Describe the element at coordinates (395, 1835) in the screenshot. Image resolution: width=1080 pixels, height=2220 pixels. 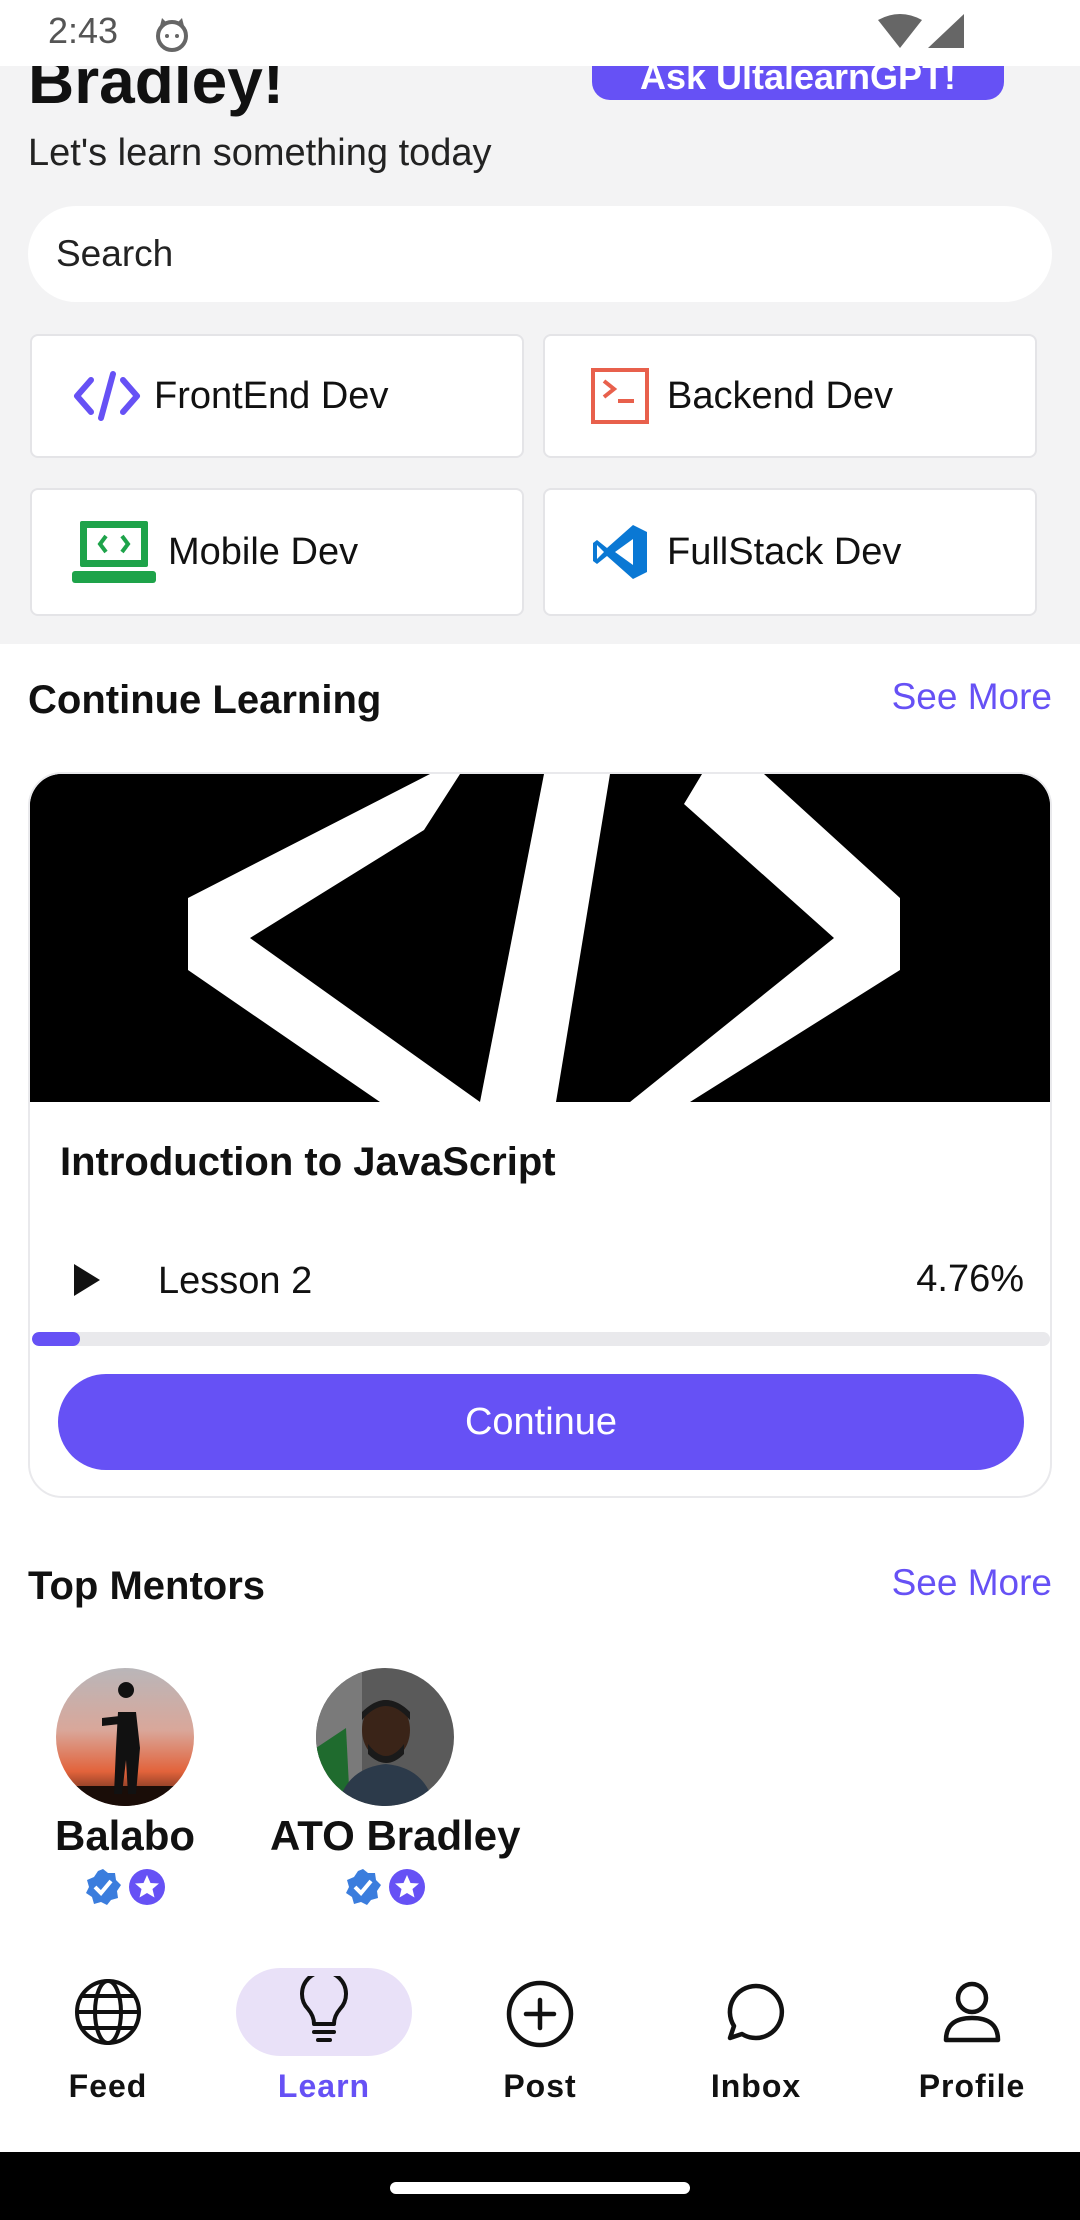
I see `mentor-name: ATO Bradley` at that location.